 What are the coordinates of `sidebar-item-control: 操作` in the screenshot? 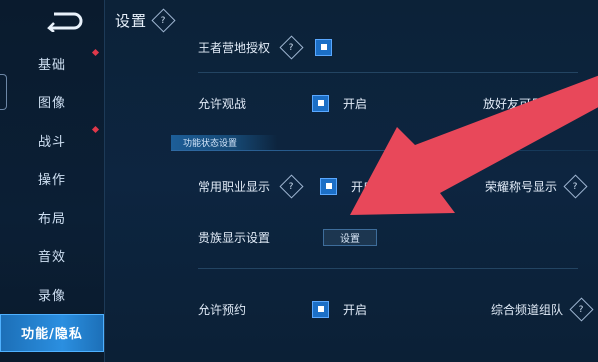 It's located at (52, 179).